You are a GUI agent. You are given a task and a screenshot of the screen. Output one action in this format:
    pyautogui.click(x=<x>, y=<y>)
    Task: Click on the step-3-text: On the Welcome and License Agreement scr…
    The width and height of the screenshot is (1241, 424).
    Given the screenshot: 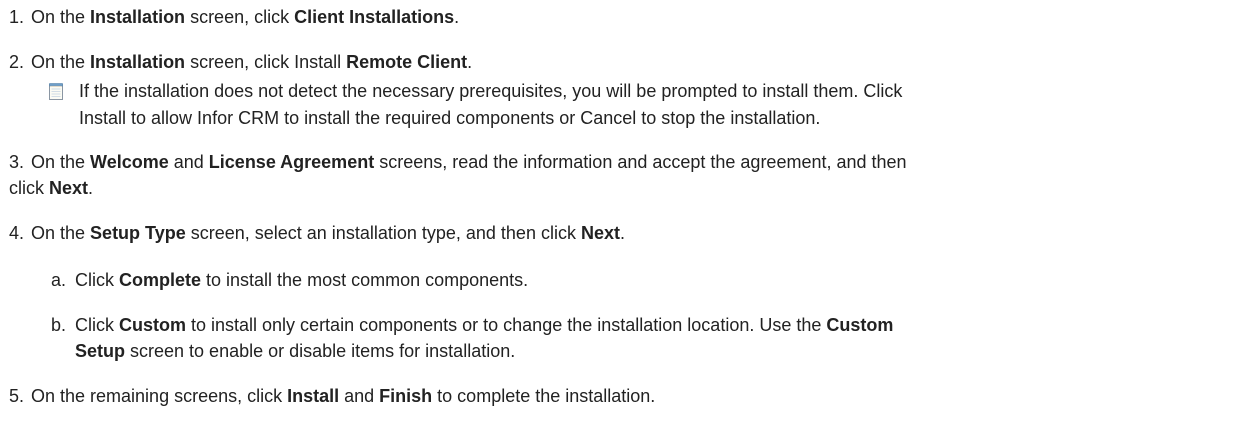 What is the action you would take?
    pyautogui.click(x=469, y=162)
    